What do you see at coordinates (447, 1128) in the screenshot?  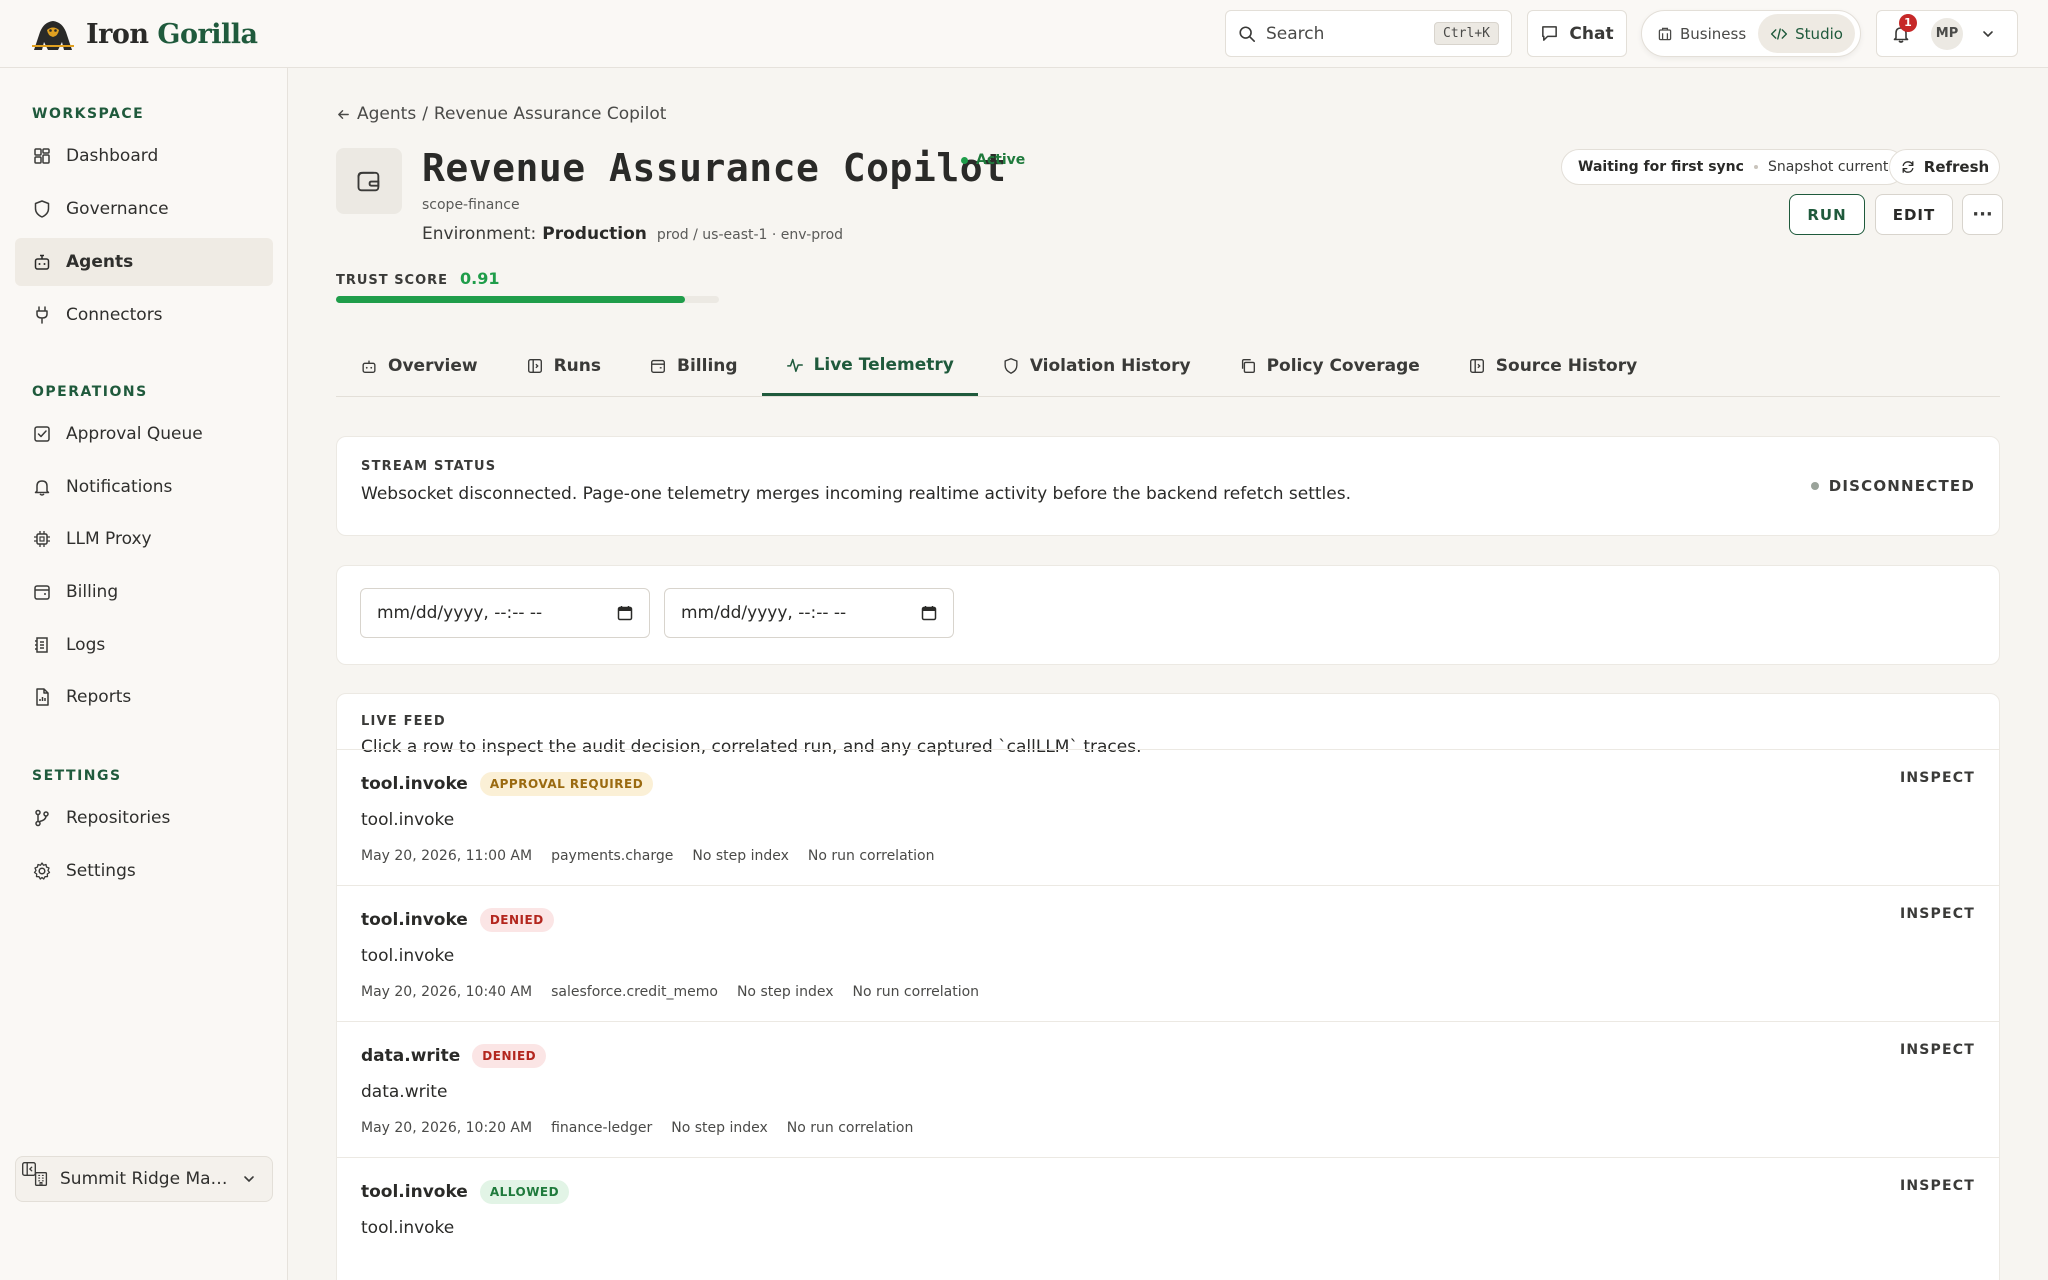 I see `event-time: May 20, 2026, 10:20 AM` at bounding box center [447, 1128].